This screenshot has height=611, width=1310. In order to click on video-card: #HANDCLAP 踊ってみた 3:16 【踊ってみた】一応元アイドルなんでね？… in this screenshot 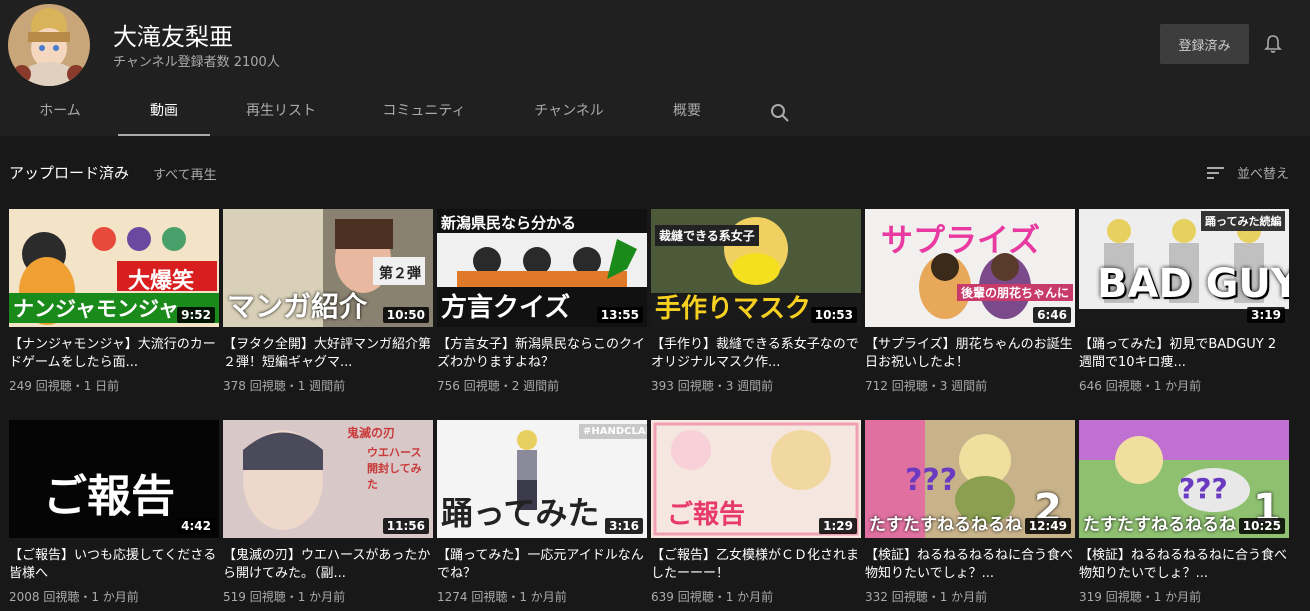, I will do `click(542, 512)`.